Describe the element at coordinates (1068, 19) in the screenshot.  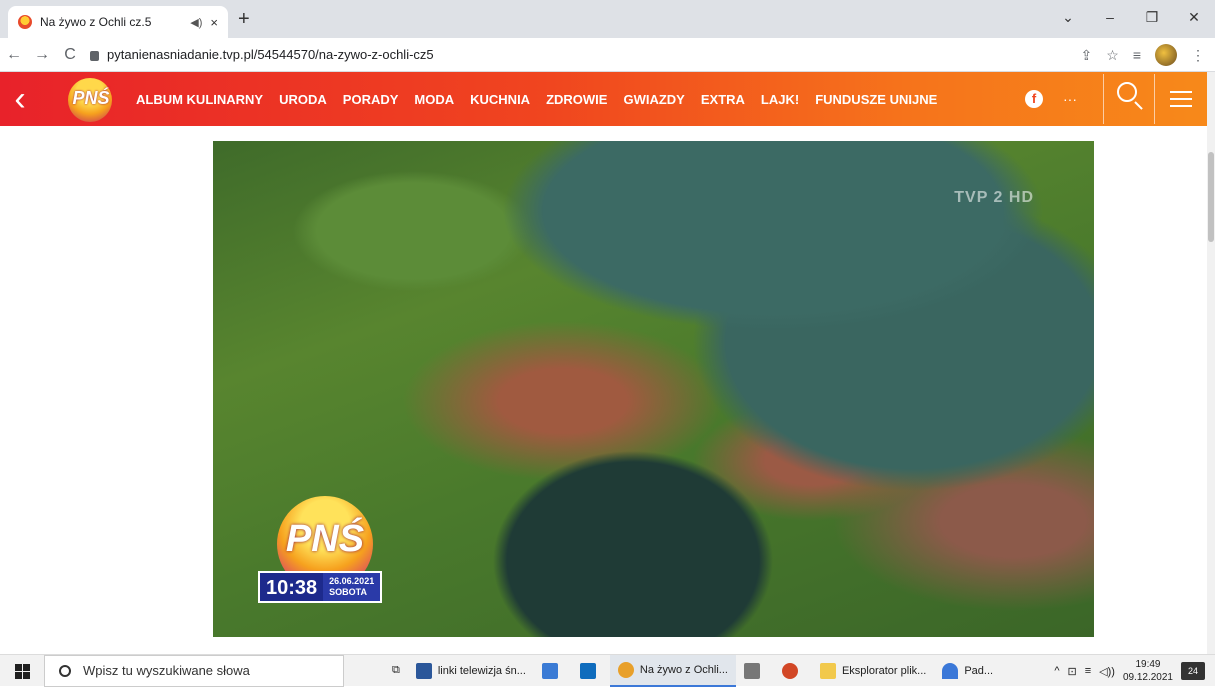
I see `tab-search-icon: ⌄` at that location.